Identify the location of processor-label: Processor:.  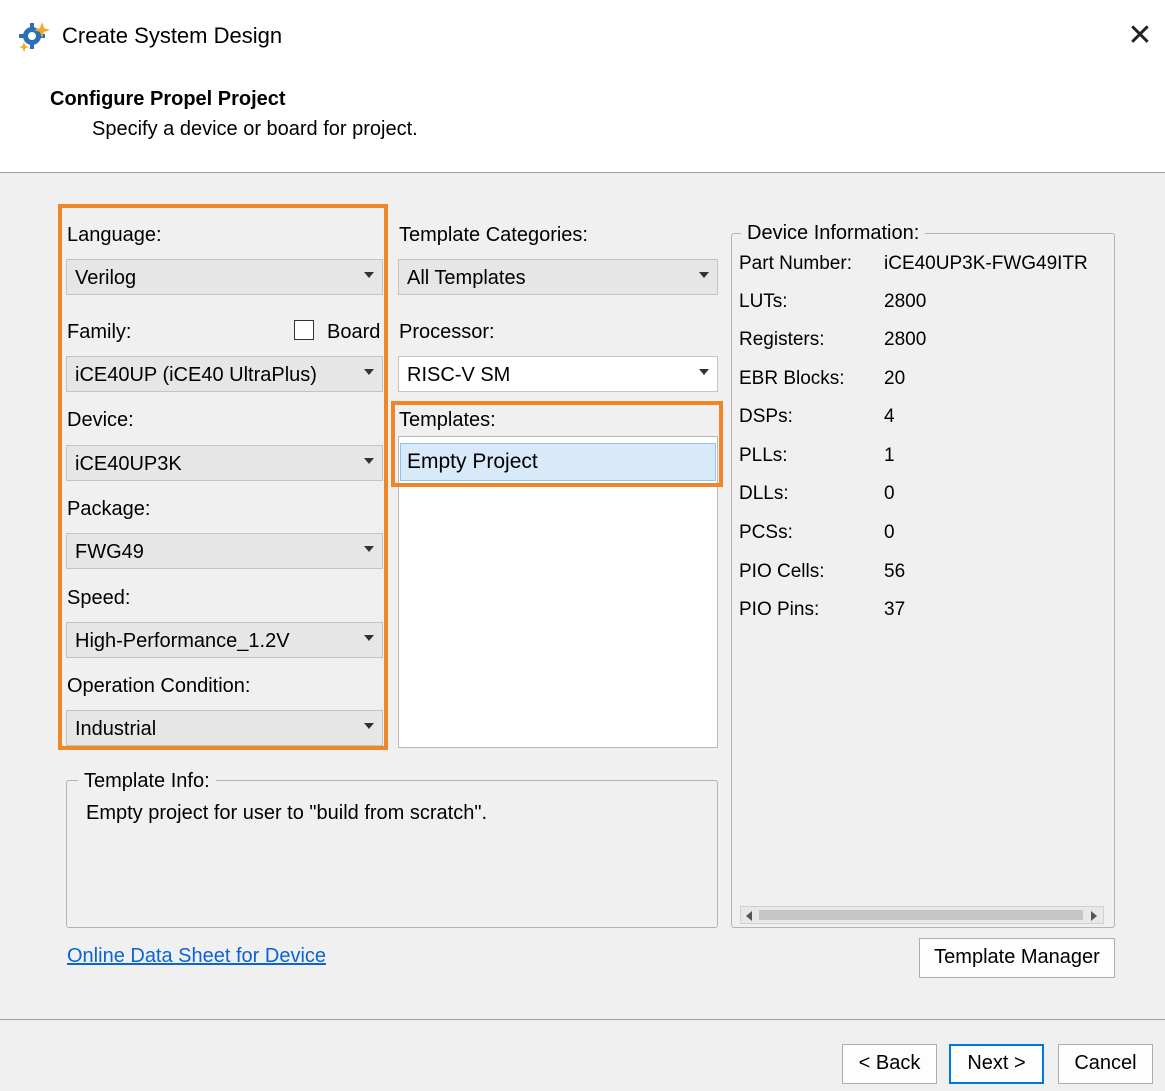
(447, 332).